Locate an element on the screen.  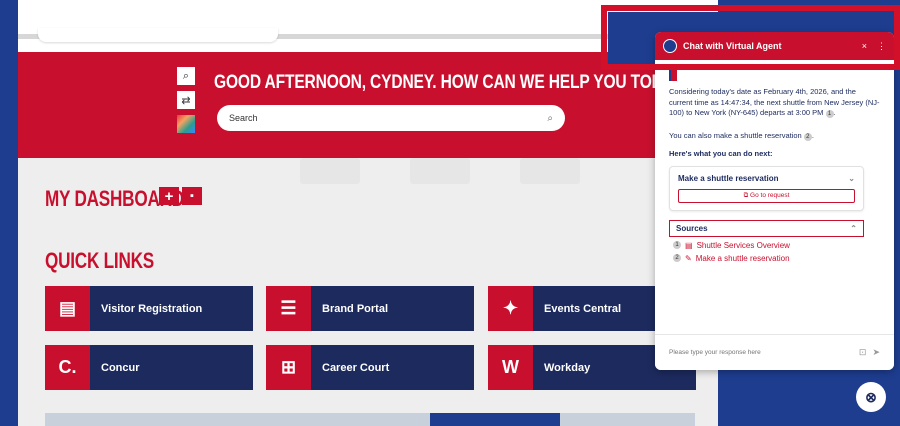
go-to-request-button: ⧉ Go to request is located at coordinates (766, 195).